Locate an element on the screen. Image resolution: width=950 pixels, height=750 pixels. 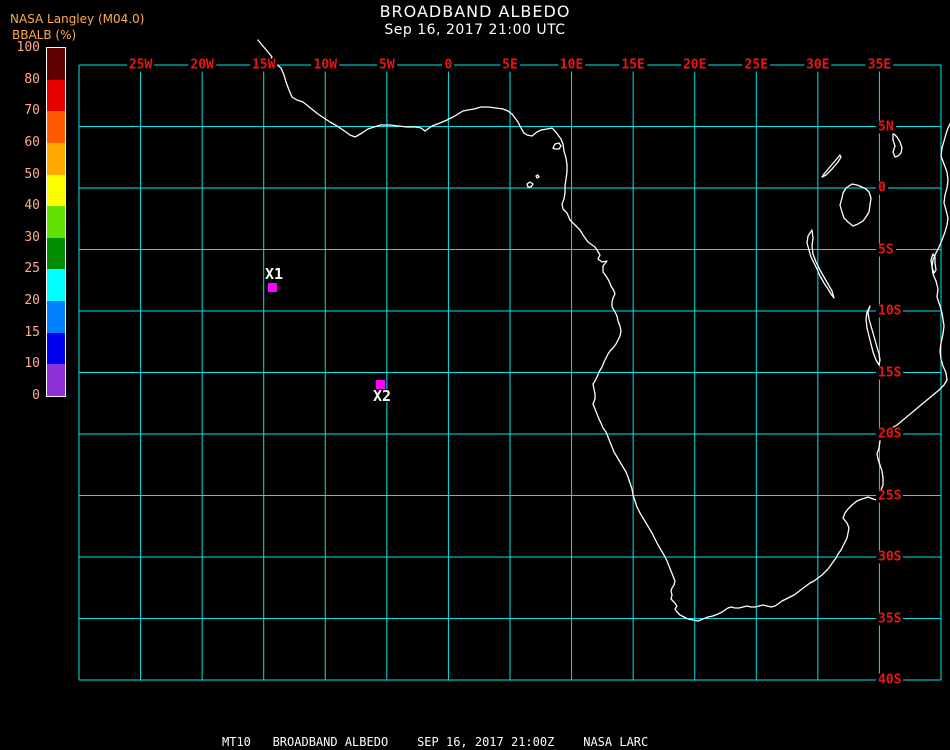
lat-label-5N: 5N is located at coordinates (886, 126).